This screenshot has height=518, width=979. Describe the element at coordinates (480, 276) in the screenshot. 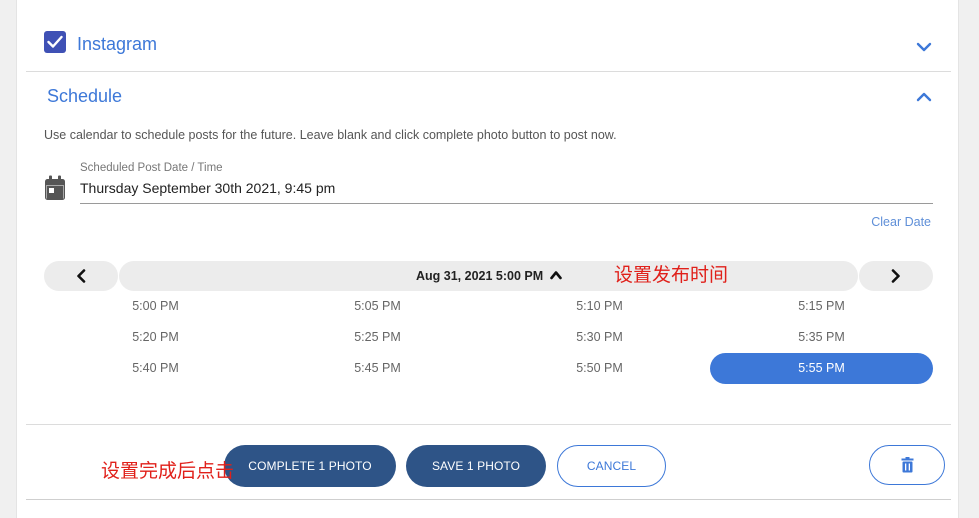

I see `picker-title-text: Aug 31, 2021 5:00 PM` at that location.